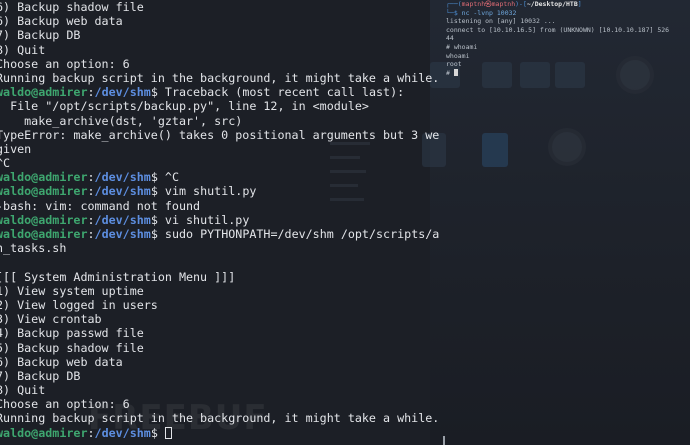 Image resolution: width=690 pixels, height=445 pixels. What do you see at coordinates (444, 440) in the screenshot?
I see `scroll-marker` at bounding box center [444, 440].